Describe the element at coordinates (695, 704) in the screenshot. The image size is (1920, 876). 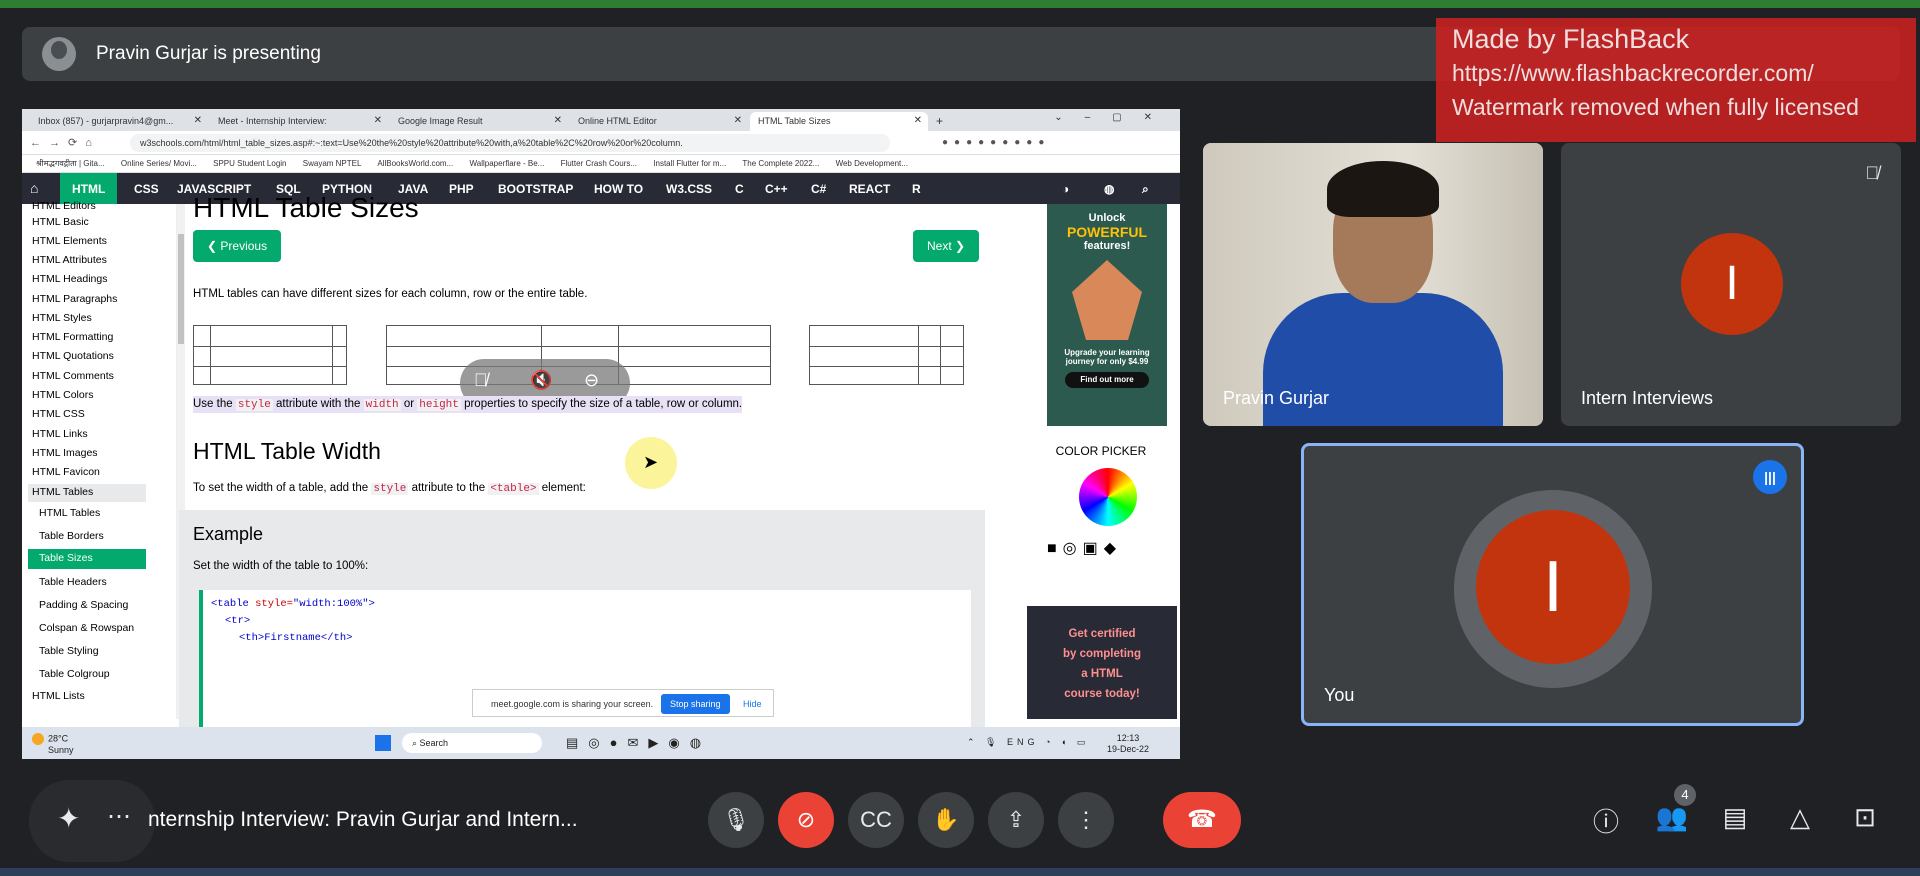
I see `stop-sharing-button: Stop sharing` at that location.